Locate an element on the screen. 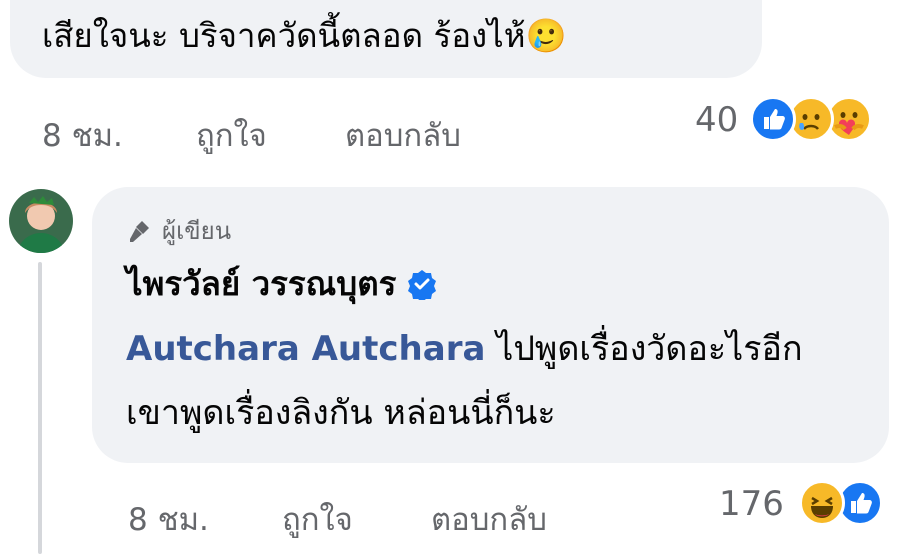 The width and height of the screenshot is (898, 560). comment-bubble: เสียใจนะ บริจาควัดนี้ตลอด ร้องไห้🥲 is located at coordinates (386, 39).